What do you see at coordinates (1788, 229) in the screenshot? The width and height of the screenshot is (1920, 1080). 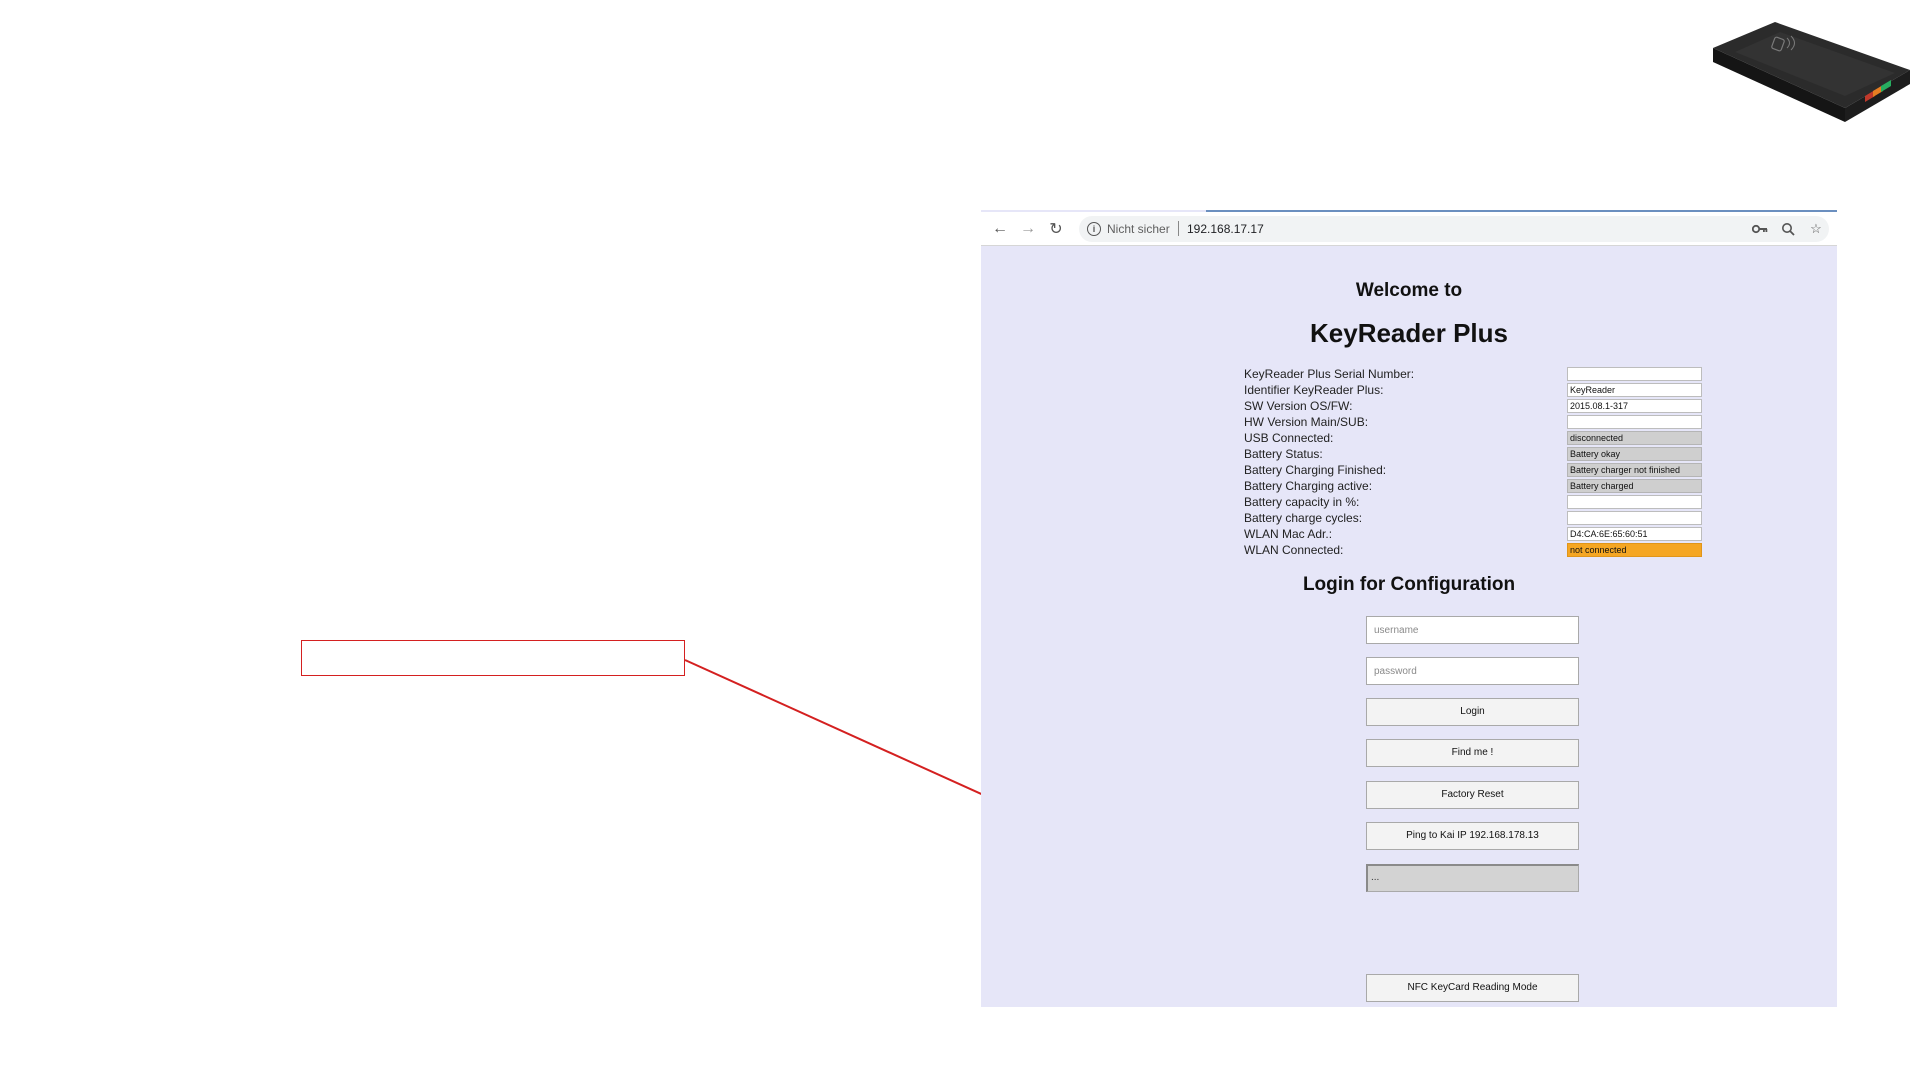 I see `zoom-icon` at bounding box center [1788, 229].